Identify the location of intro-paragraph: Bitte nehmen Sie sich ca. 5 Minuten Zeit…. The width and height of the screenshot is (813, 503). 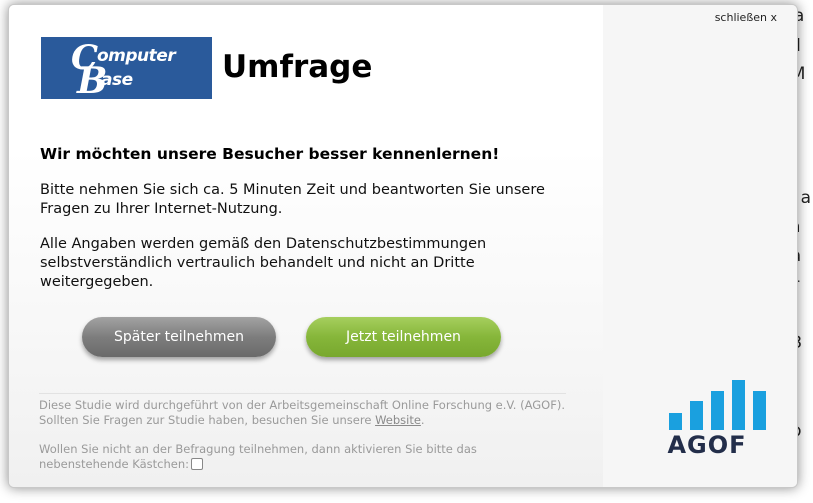
(292, 199).